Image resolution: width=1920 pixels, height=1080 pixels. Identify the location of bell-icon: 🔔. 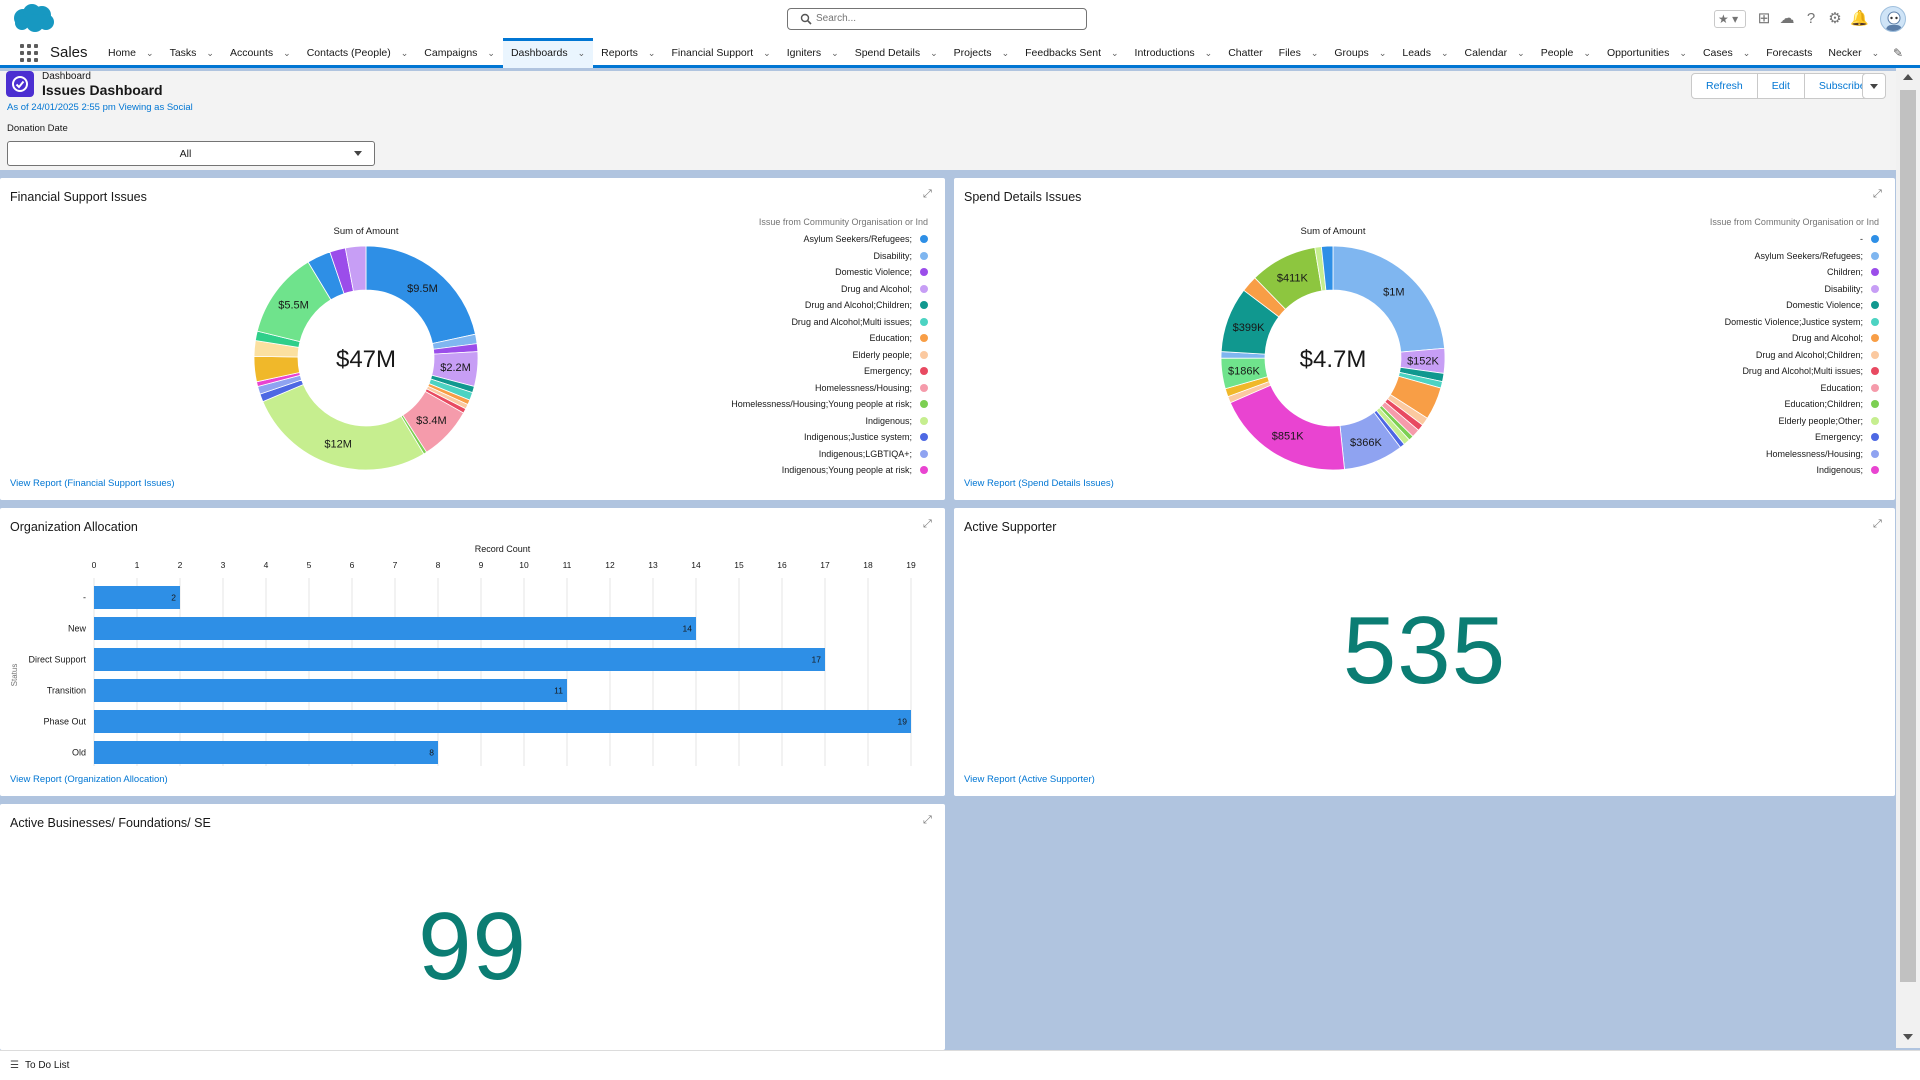
(1859, 19).